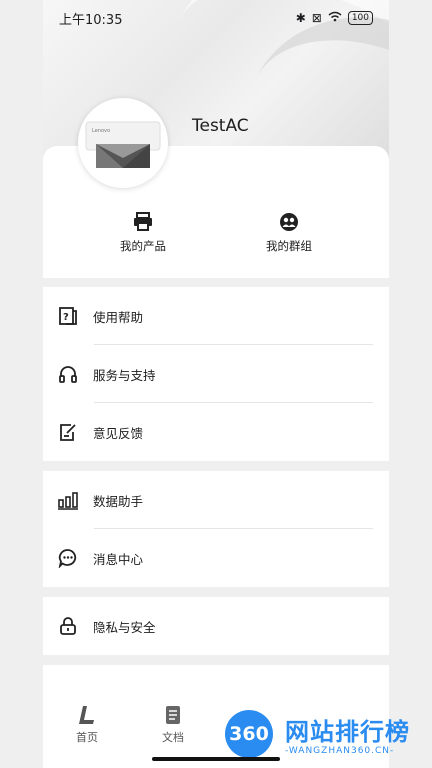 The width and height of the screenshot is (432, 768). I want to click on bluetooth-icon: ✱, so click(300, 18).